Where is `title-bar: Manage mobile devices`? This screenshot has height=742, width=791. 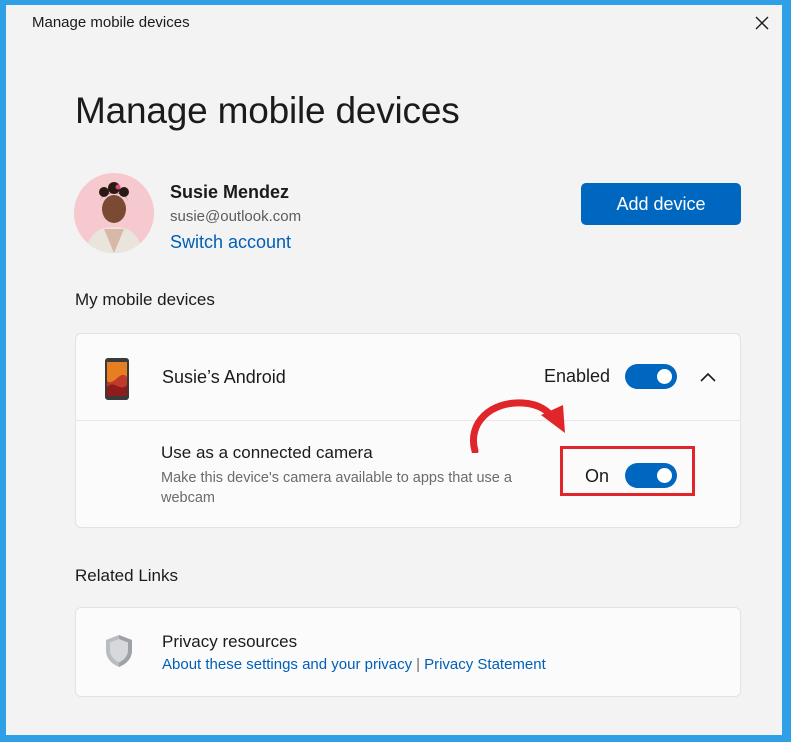 title-bar: Manage mobile devices is located at coordinates (394, 23).